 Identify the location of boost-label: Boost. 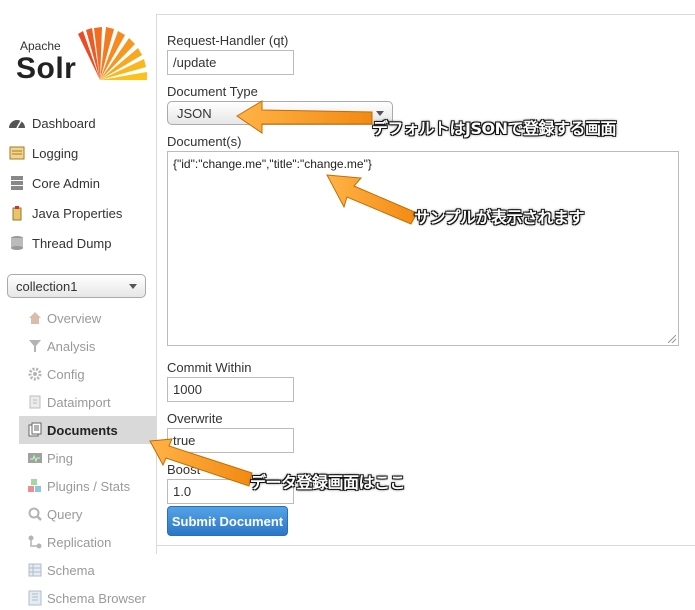
(184, 469).